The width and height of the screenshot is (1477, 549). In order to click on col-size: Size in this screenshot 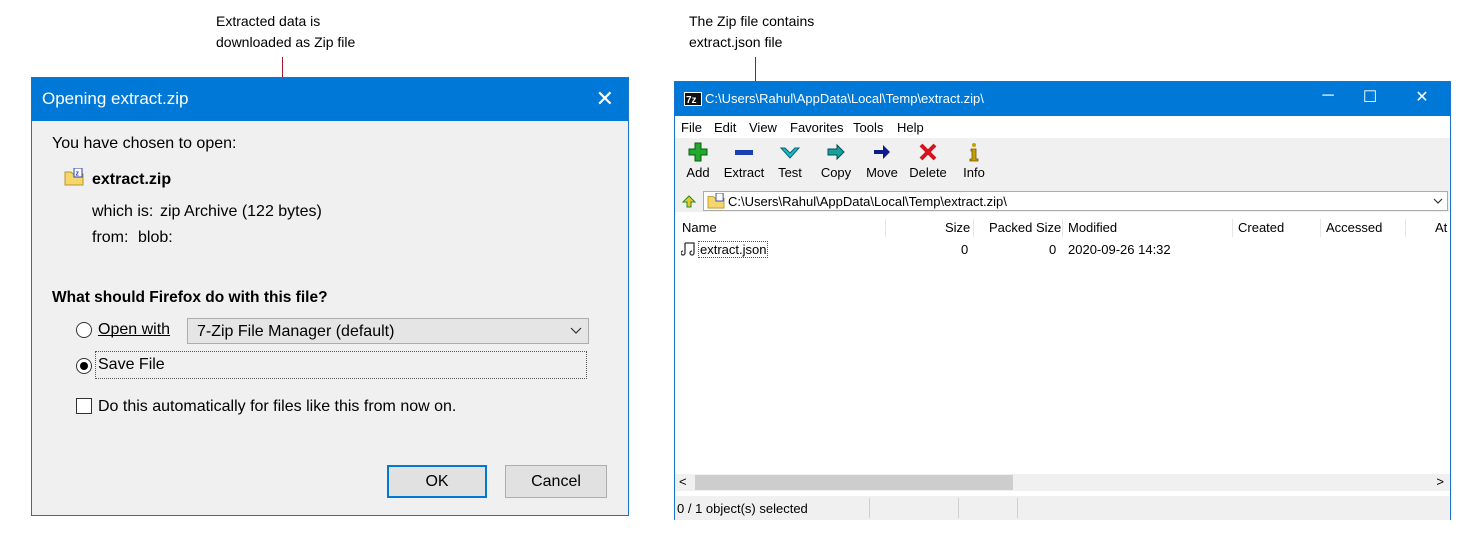, I will do `click(957, 227)`.